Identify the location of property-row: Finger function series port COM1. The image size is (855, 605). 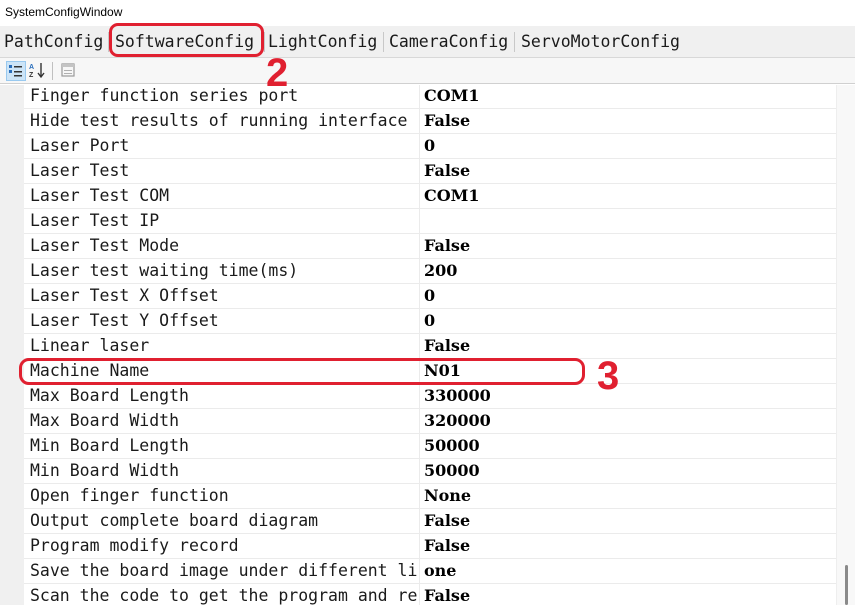
(430, 97).